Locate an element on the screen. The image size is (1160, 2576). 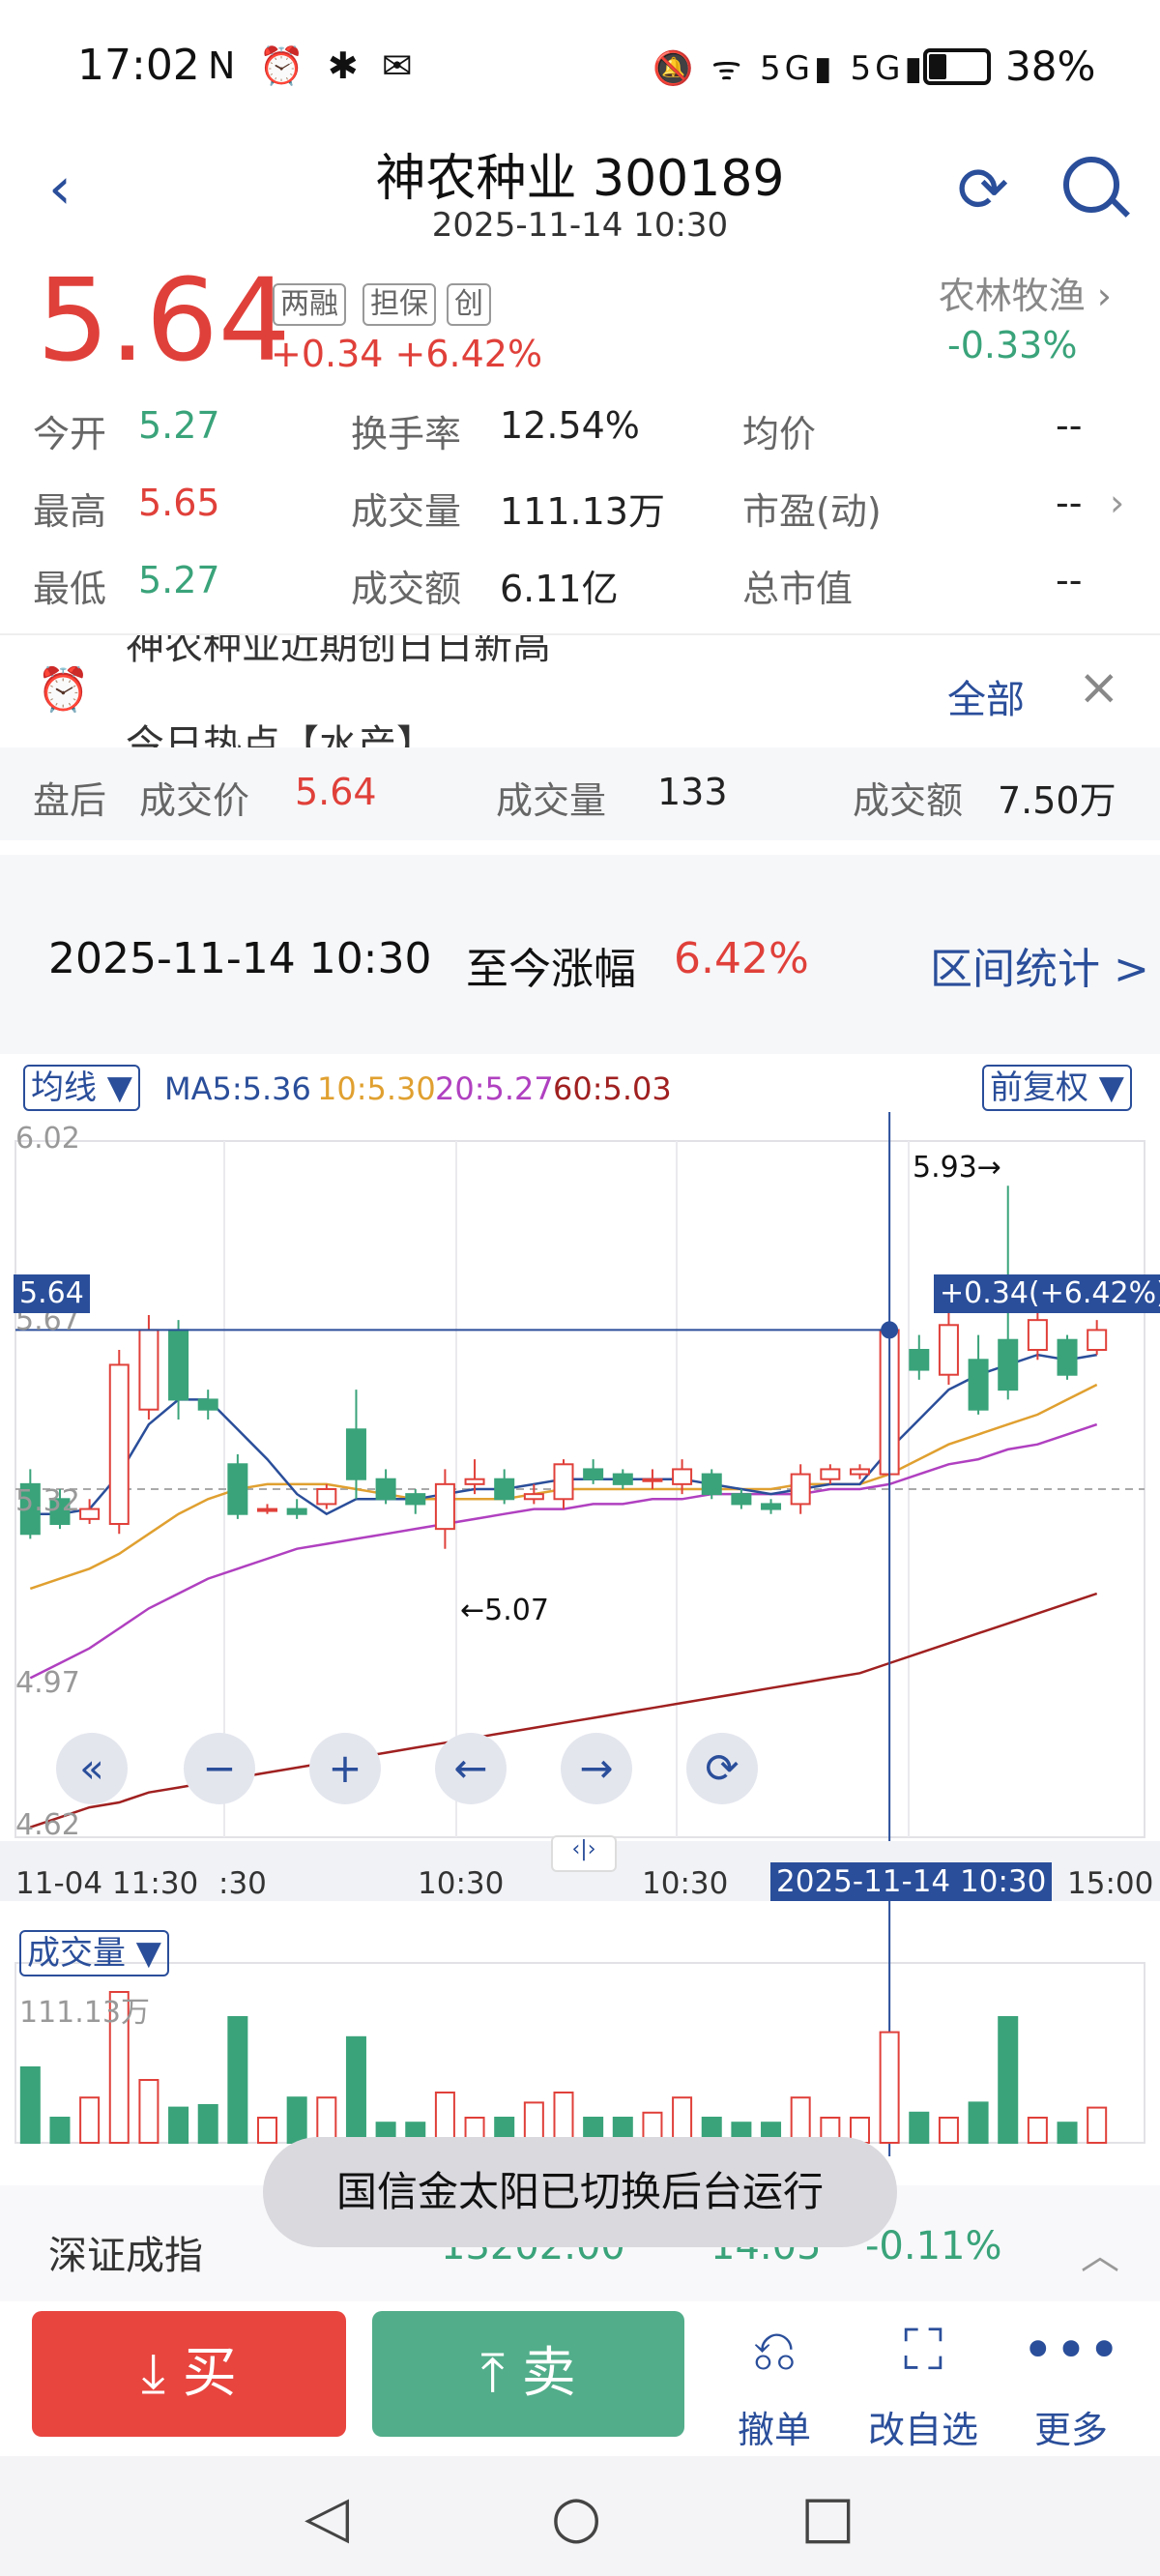
rotate-icon: ⟳ is located at coordinates (722, 1768).